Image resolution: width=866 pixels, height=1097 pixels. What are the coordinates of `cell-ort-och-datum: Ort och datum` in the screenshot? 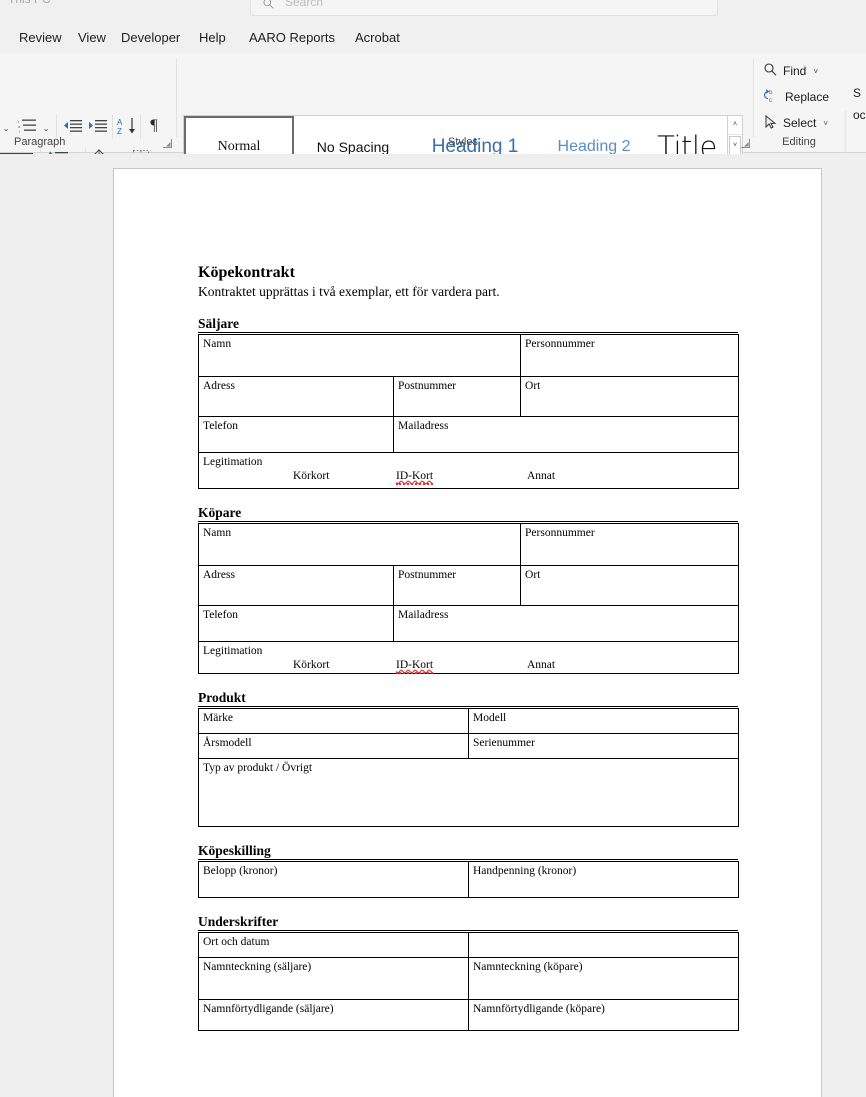 It's located at (333, 945).